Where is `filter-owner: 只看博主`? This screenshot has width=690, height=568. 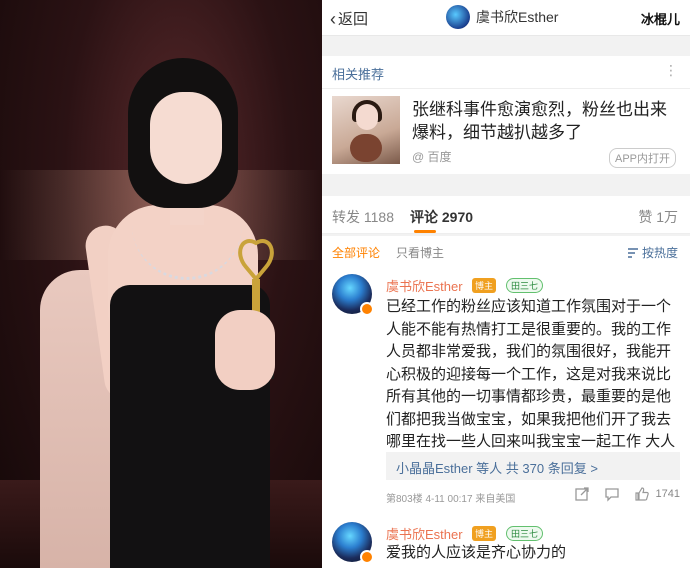 filter-owner: 只看博主 is located at coordinates (420, 252).